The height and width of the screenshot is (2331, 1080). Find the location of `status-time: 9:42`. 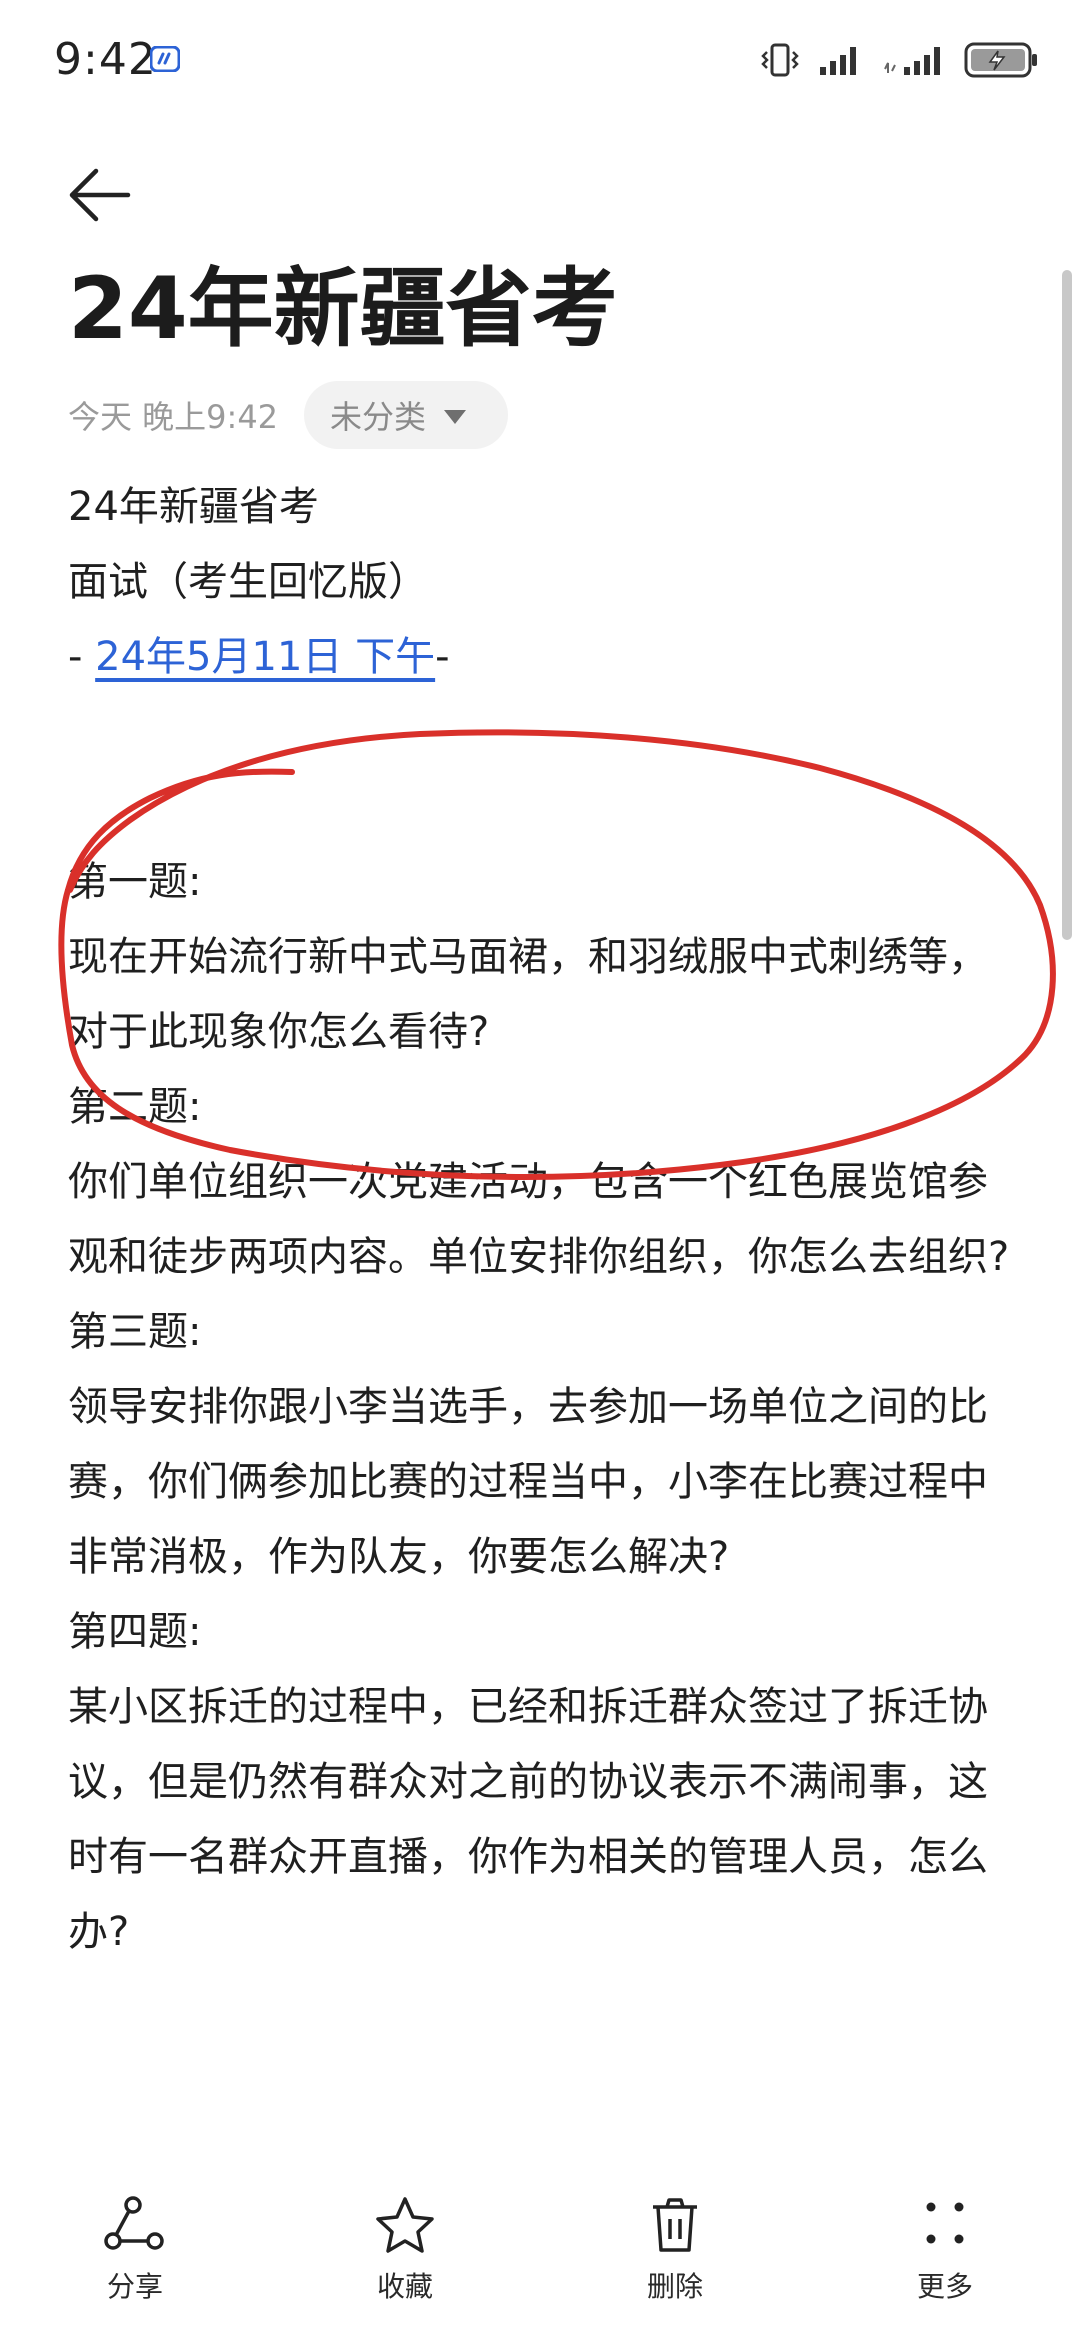

status-time: 9:42 is located at coordinates (105, 59).